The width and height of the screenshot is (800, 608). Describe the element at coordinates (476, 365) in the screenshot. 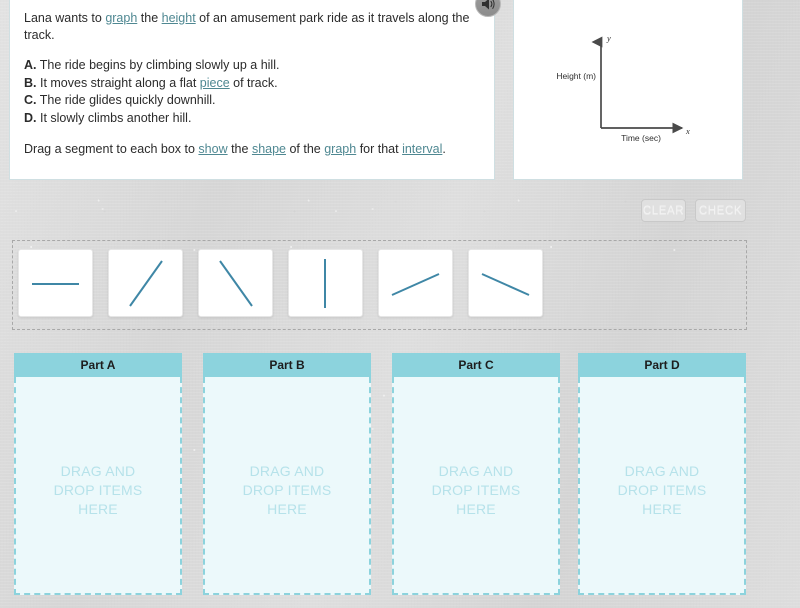

I see `drop-zone-part-c-title: Part C` at that location.